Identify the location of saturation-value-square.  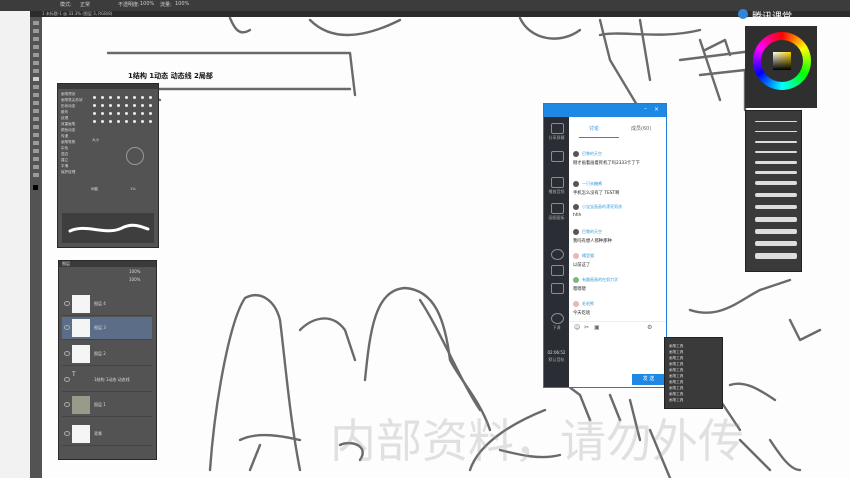
(782, 61).